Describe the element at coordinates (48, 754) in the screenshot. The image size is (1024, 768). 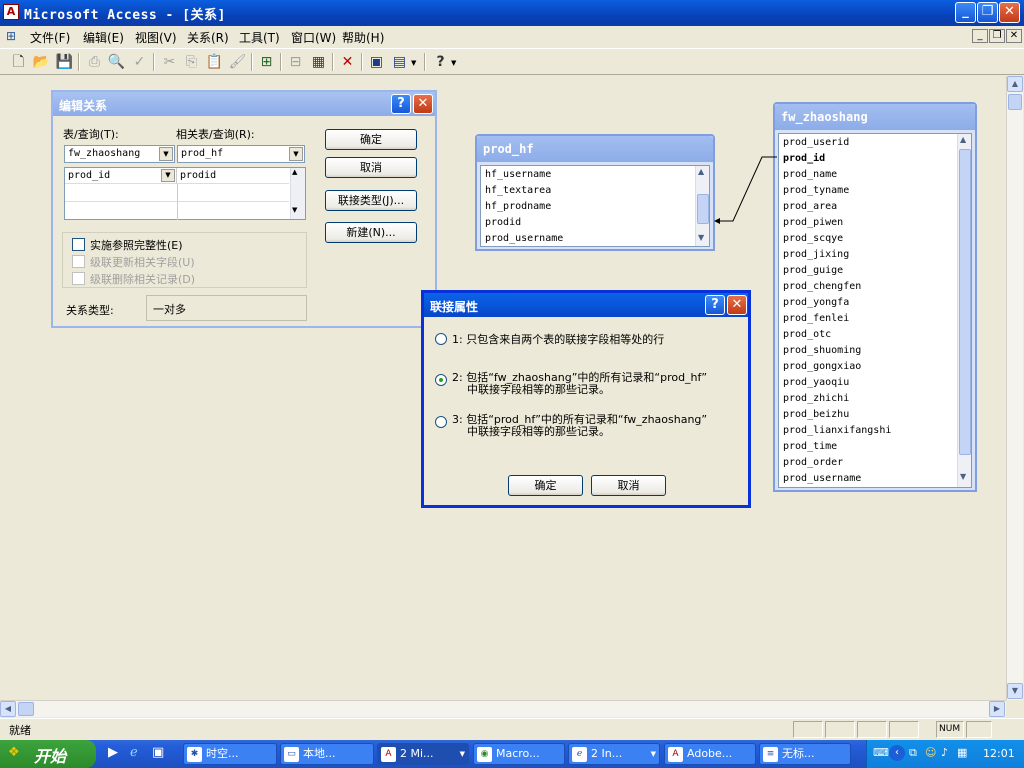
I see `start-button: ❖ 开始` at that location.